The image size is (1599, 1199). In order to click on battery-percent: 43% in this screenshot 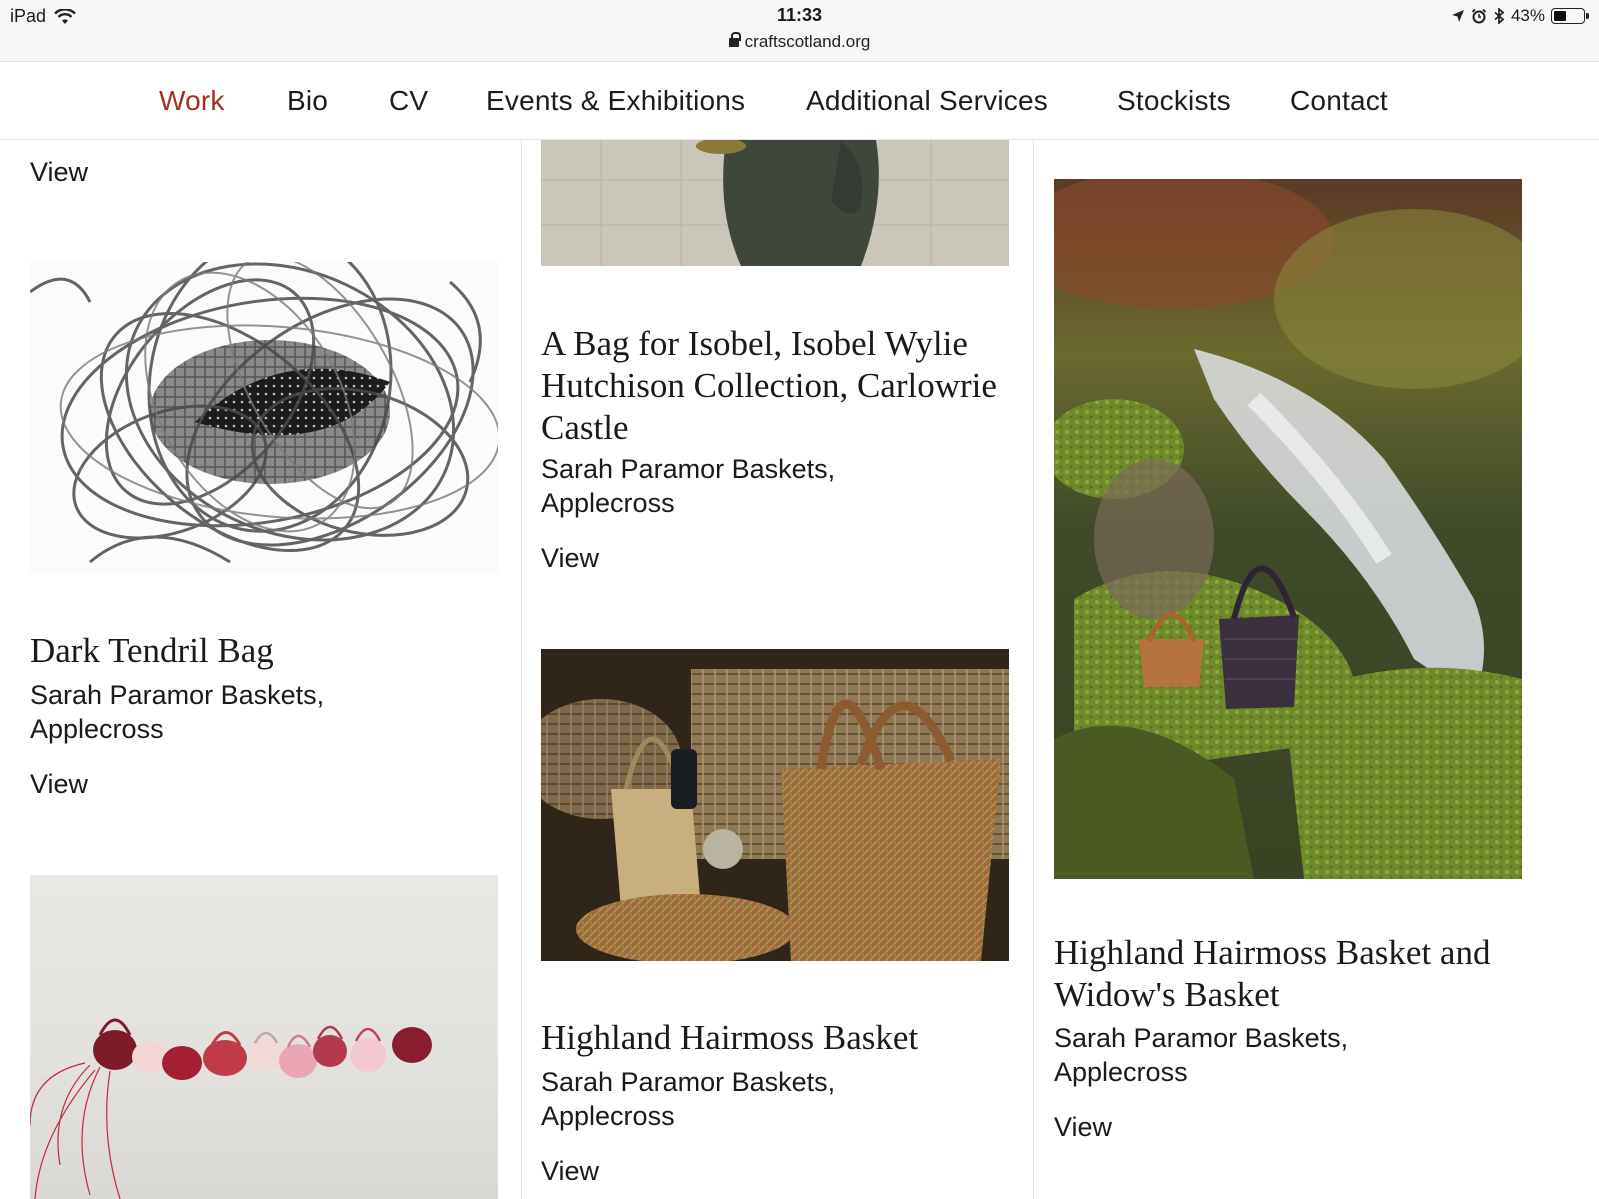, I will do `click(1527, 15)`.